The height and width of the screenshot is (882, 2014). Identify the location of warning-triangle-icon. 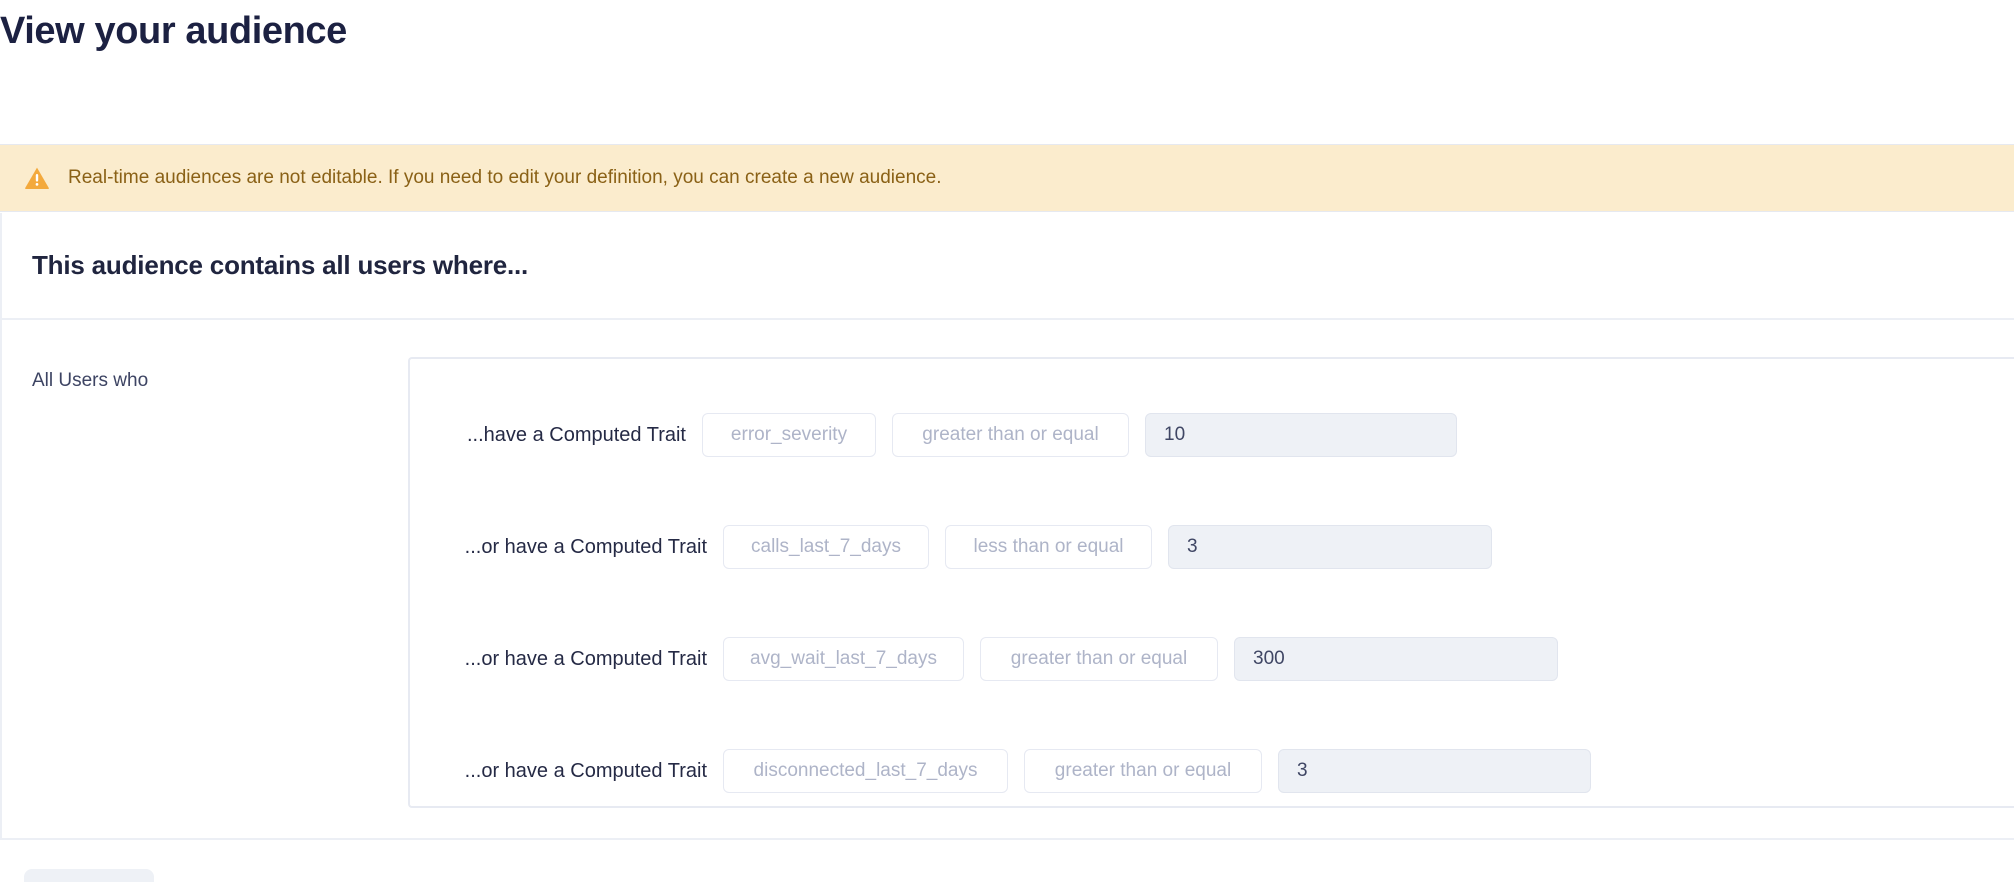
(37, 178).